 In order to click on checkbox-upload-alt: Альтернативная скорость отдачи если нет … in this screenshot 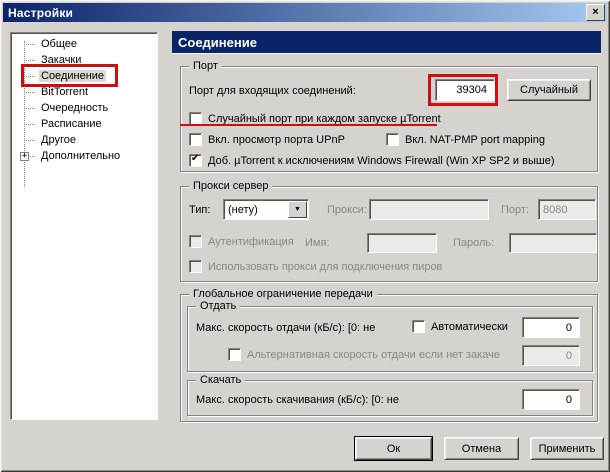, I will do `click(364, 354)`.